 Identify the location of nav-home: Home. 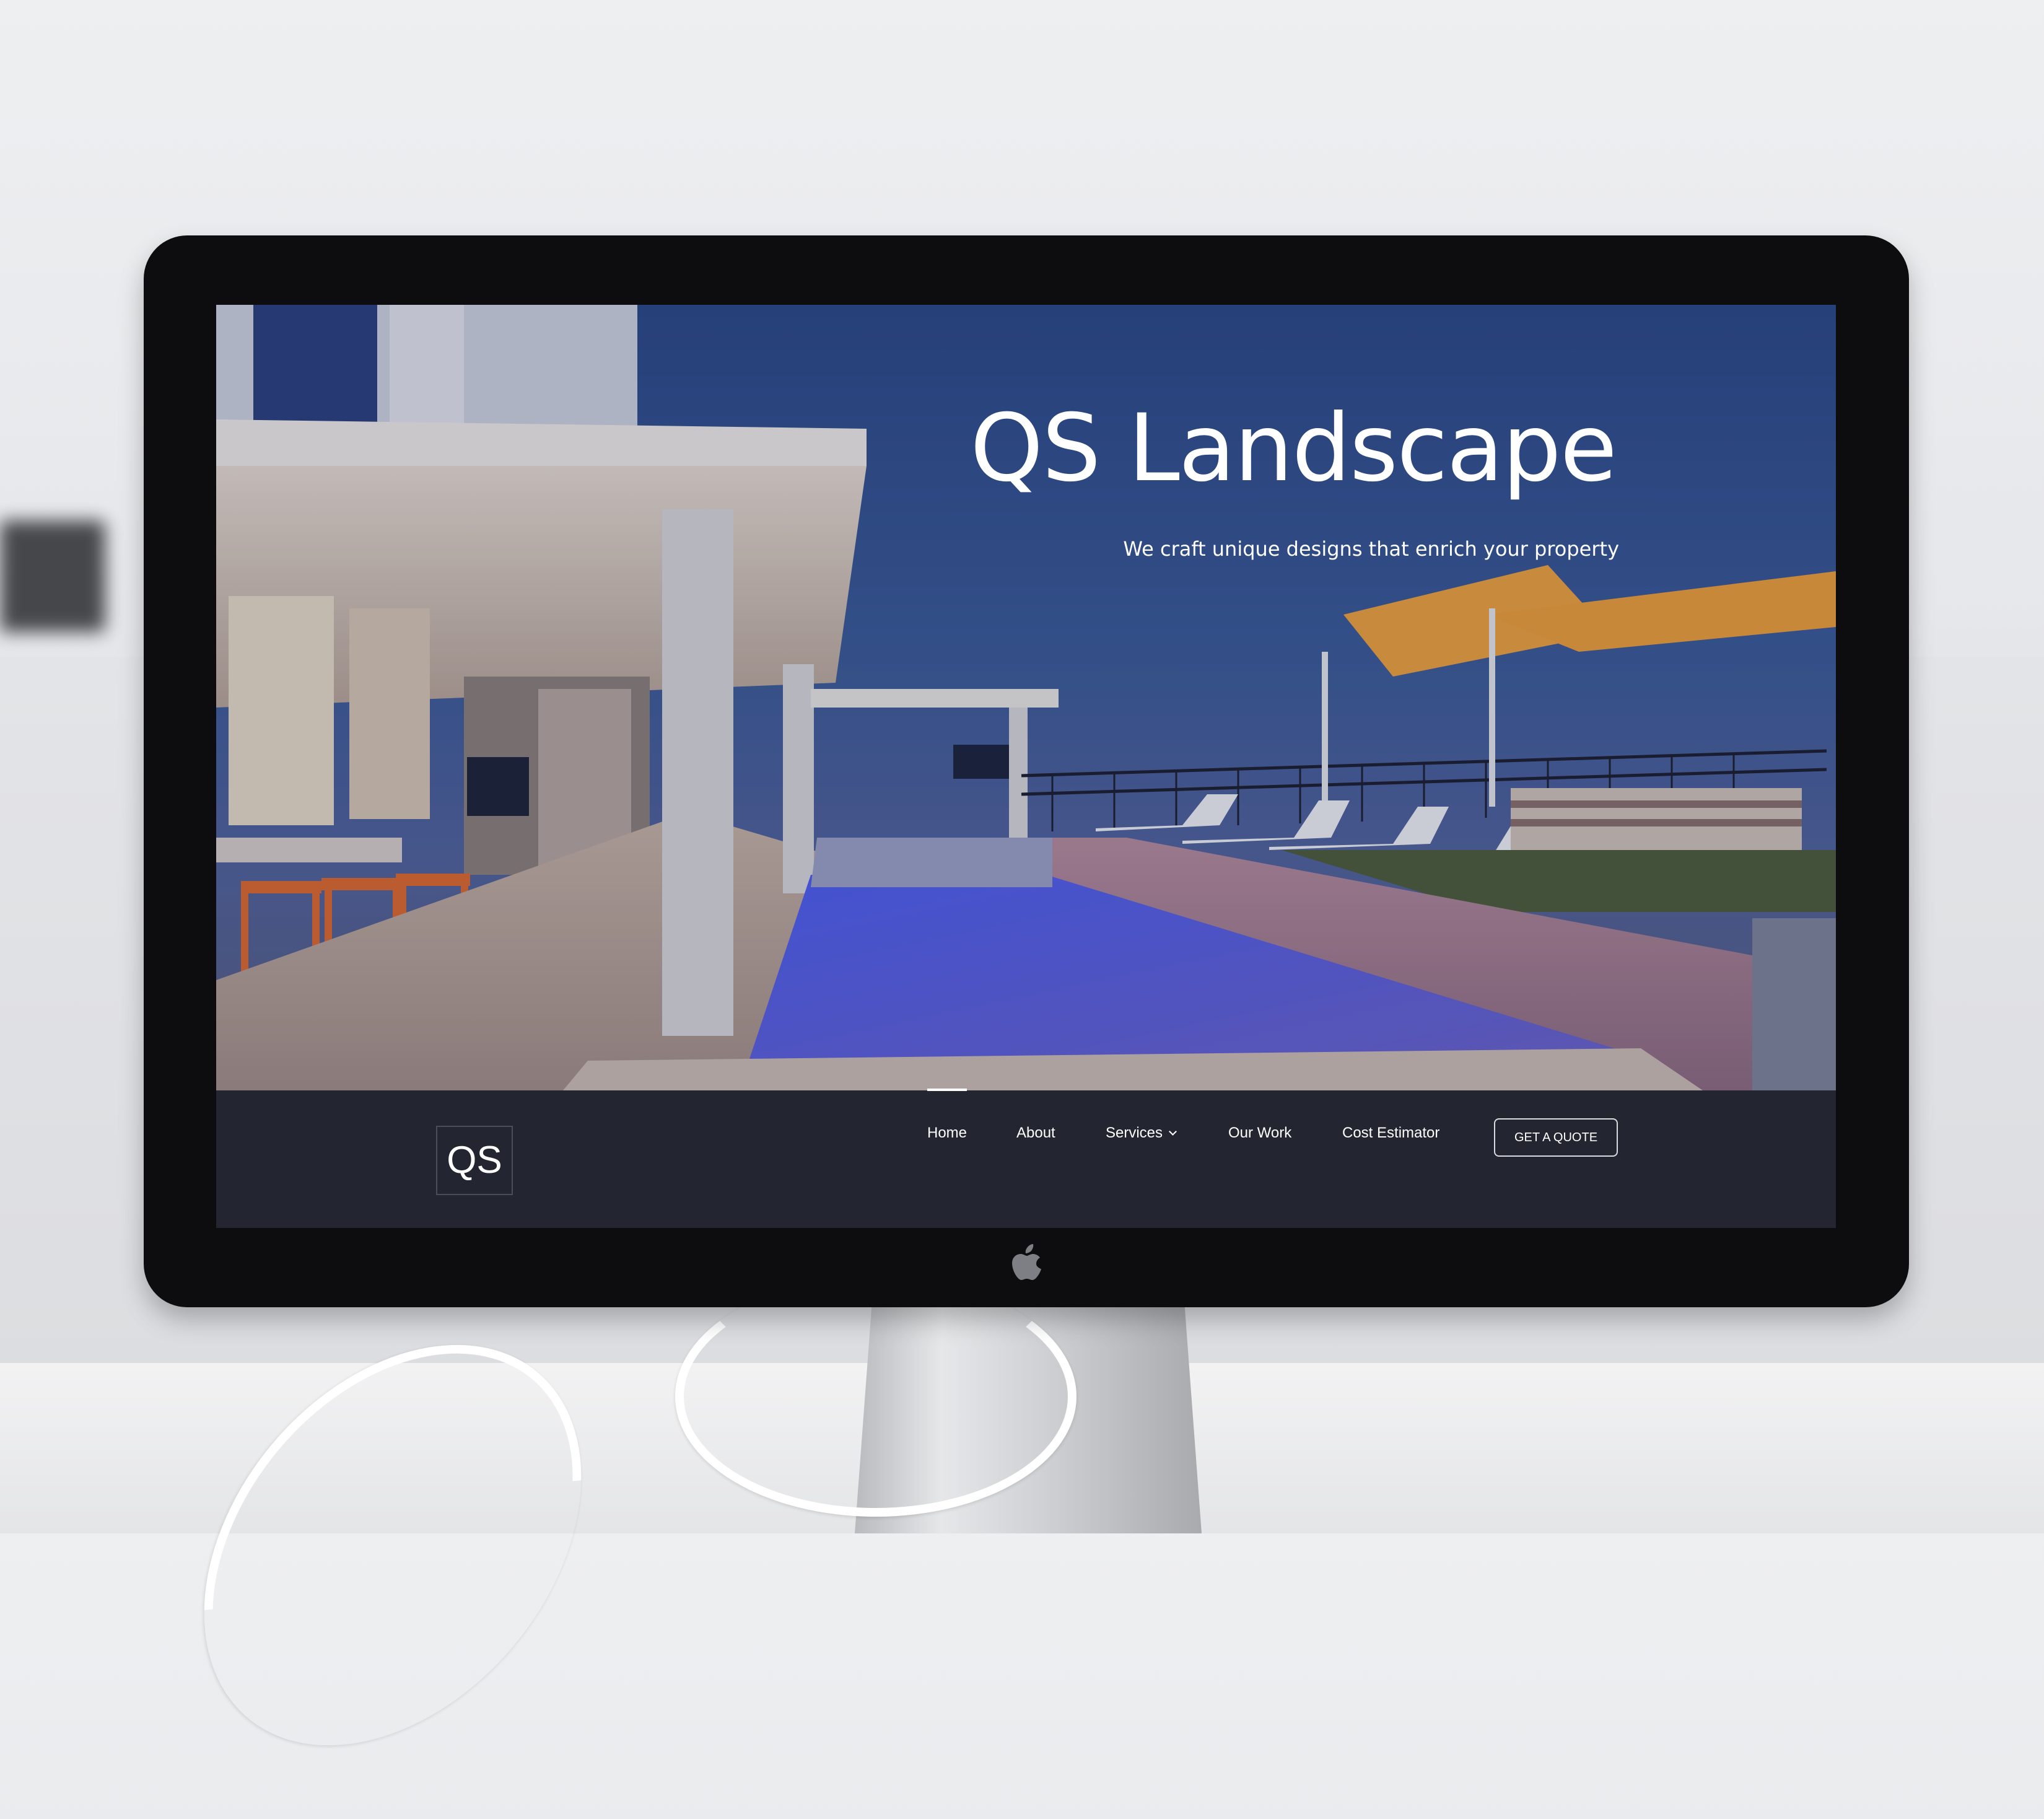
(947, 1115).